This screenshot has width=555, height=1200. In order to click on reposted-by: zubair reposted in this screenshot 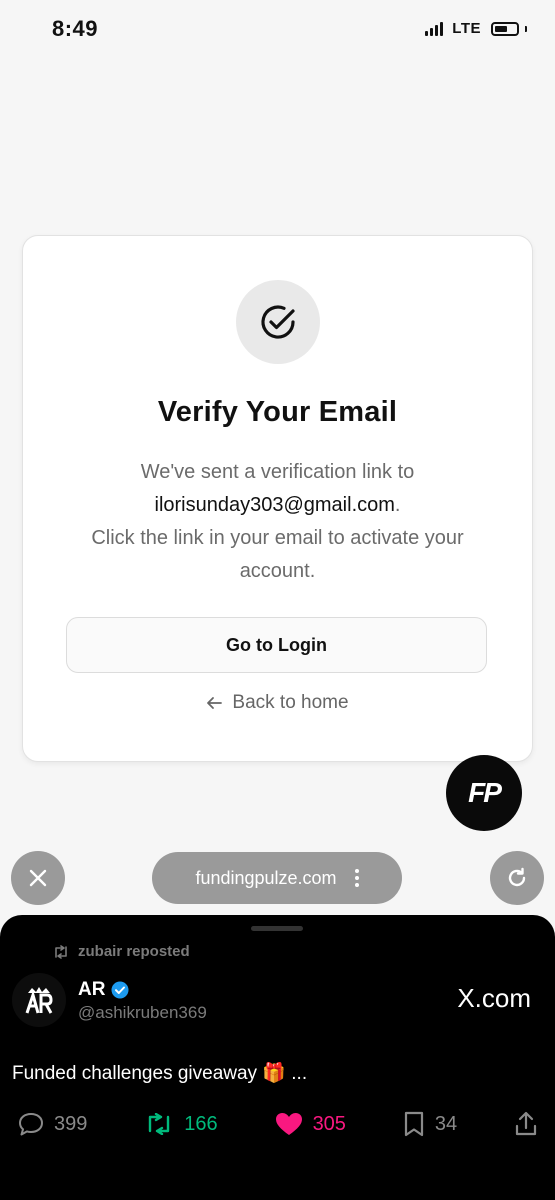, I will do `click(134, 951)`.